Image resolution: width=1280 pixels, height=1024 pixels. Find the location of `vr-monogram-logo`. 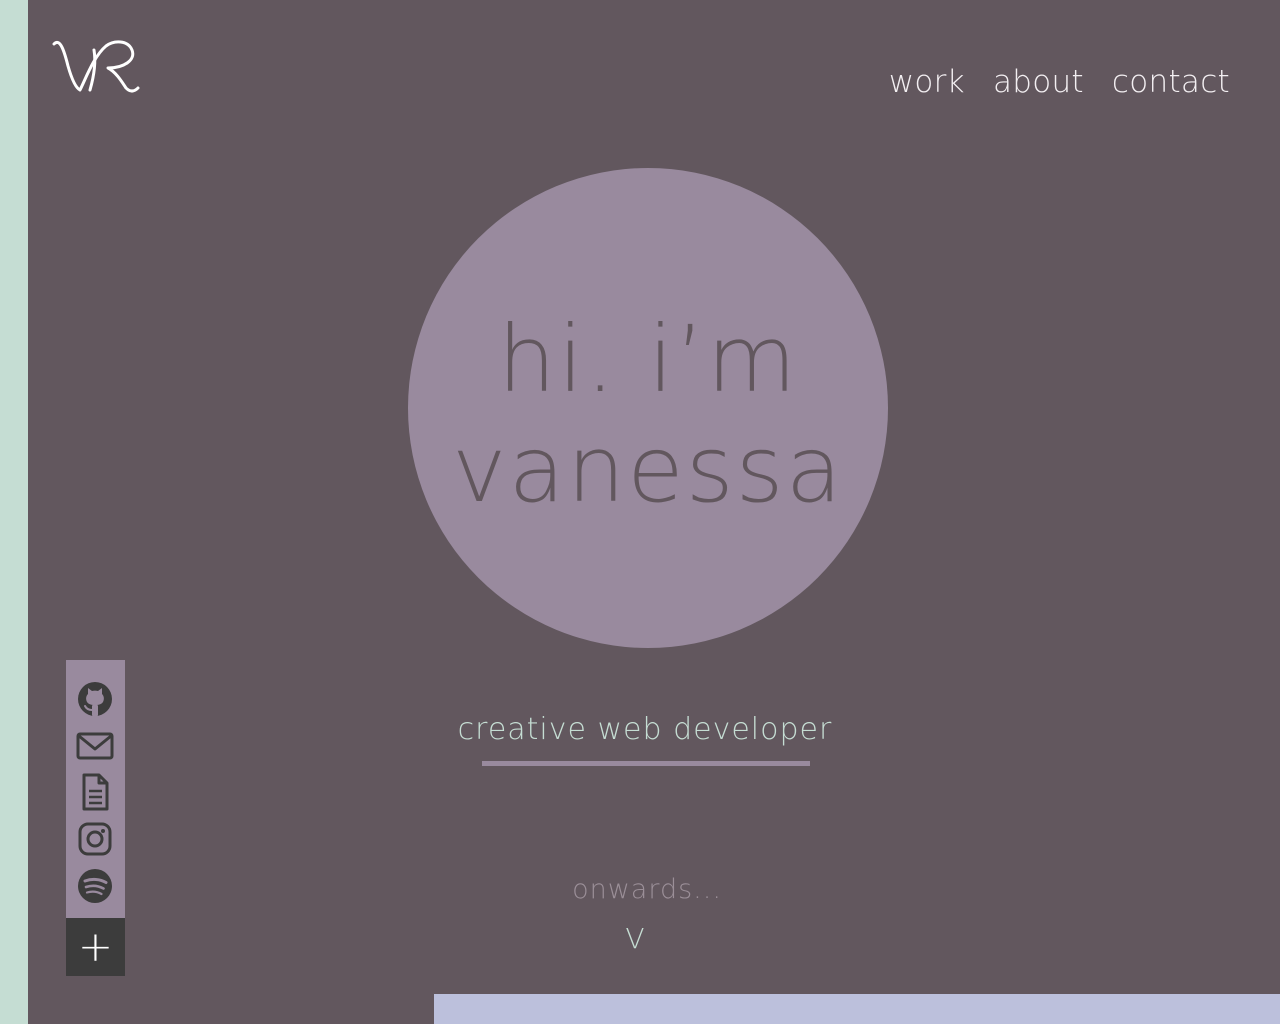

vr-monogram-logo is located at coordinates (96, 66).